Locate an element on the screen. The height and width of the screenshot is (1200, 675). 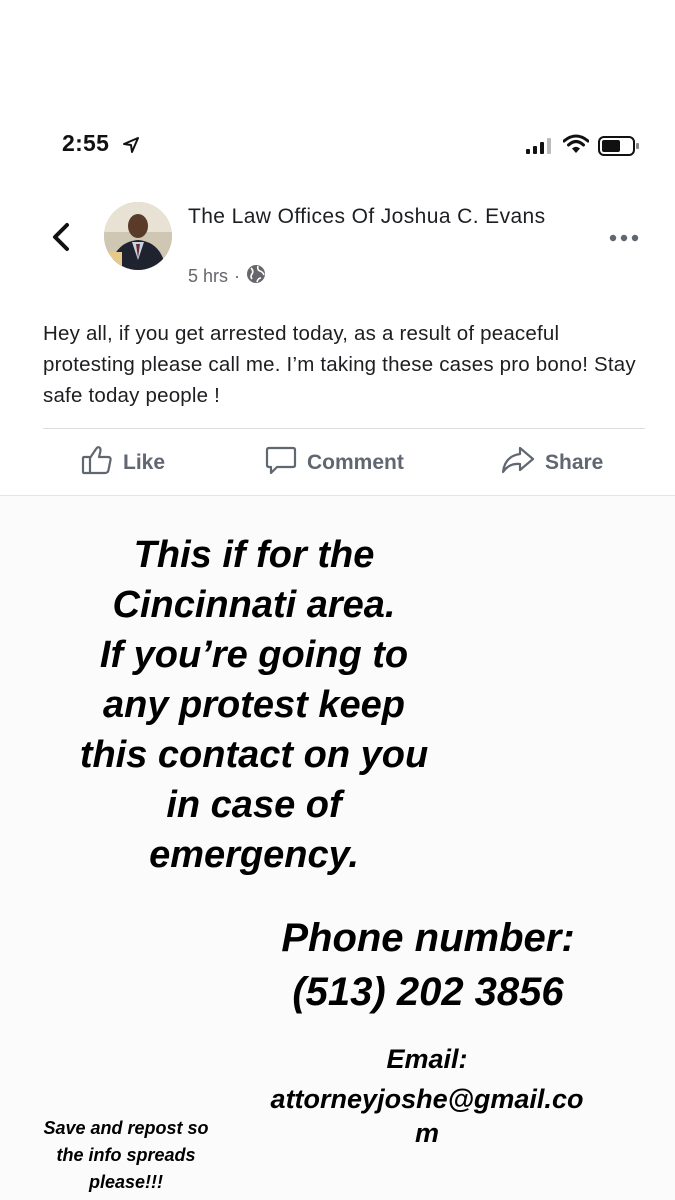
overlay-line: in case of is located at coordinates (254, 805).